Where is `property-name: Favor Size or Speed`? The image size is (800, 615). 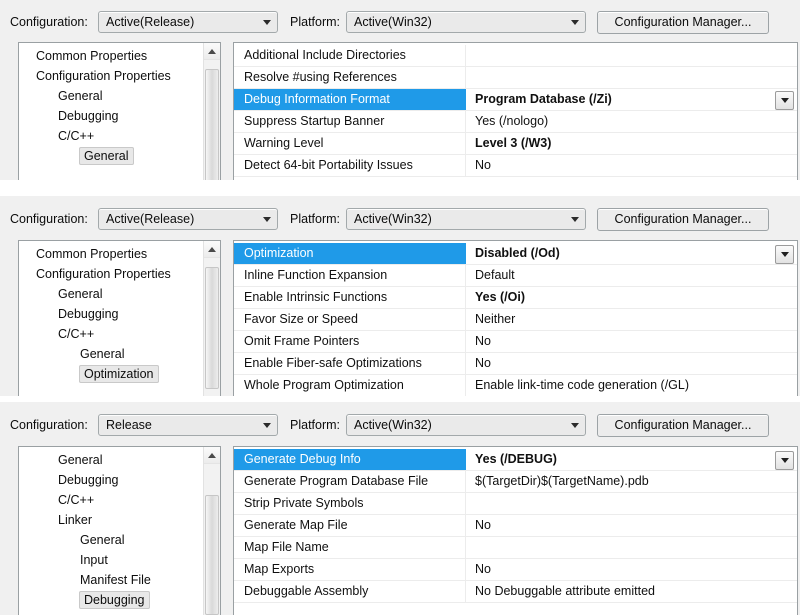
property-name: Favor Size or Speed is located at coordinates (350, 319).